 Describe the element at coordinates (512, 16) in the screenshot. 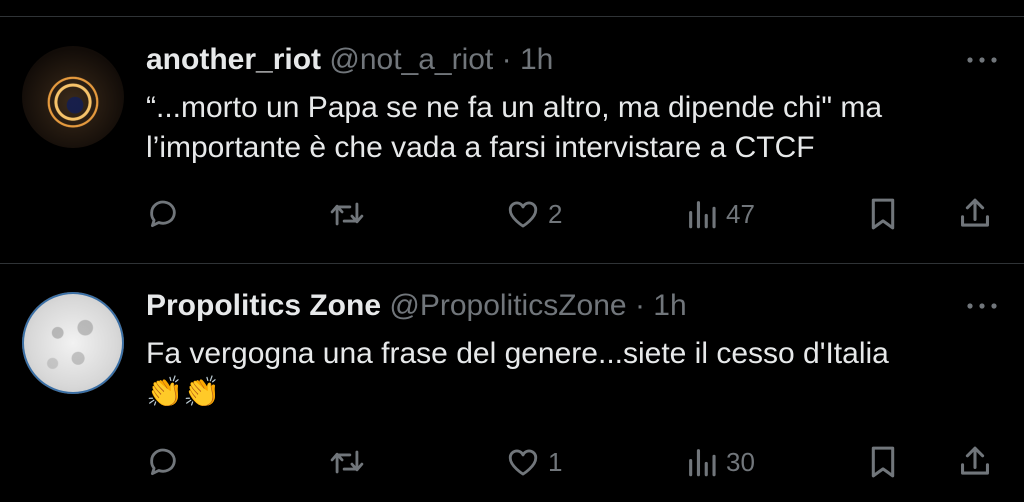

I see `top-divider` at that location.